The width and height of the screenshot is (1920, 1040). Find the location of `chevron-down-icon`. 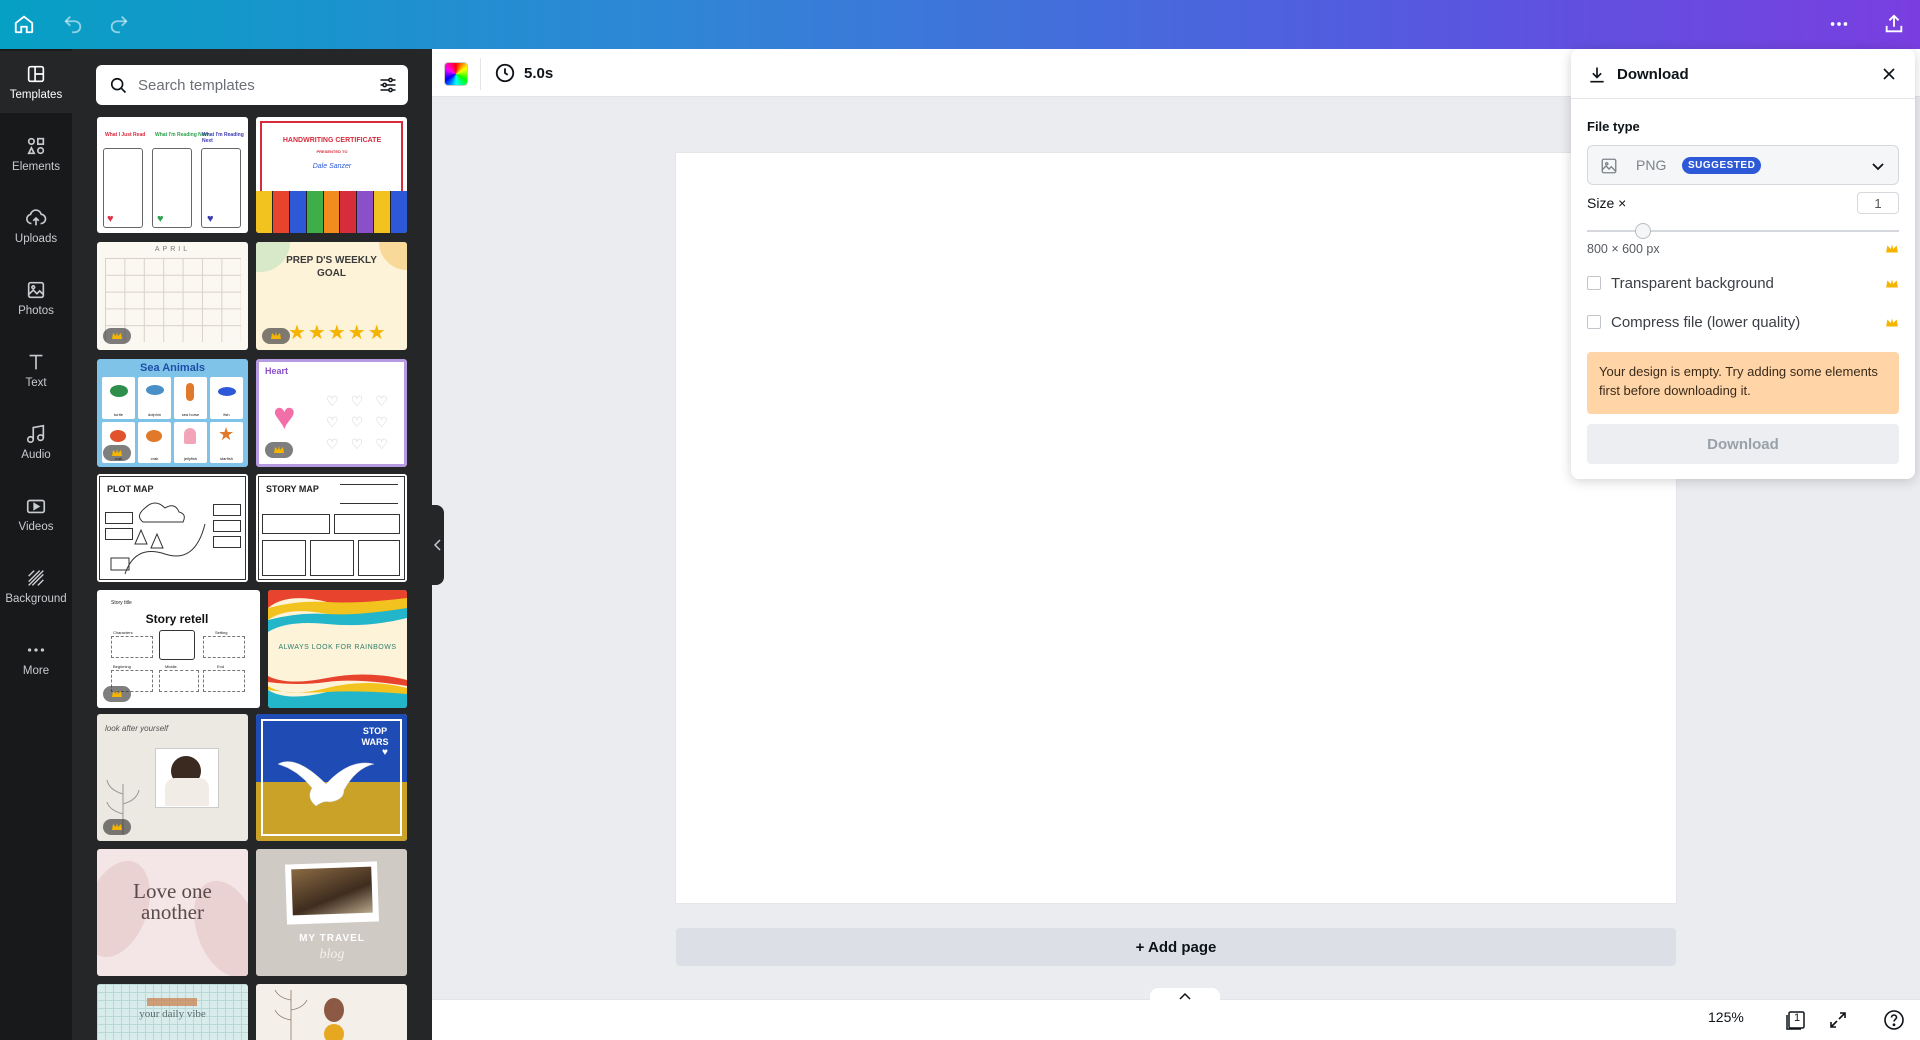

chevron-down-icon is located at coordinates (1878, 167).